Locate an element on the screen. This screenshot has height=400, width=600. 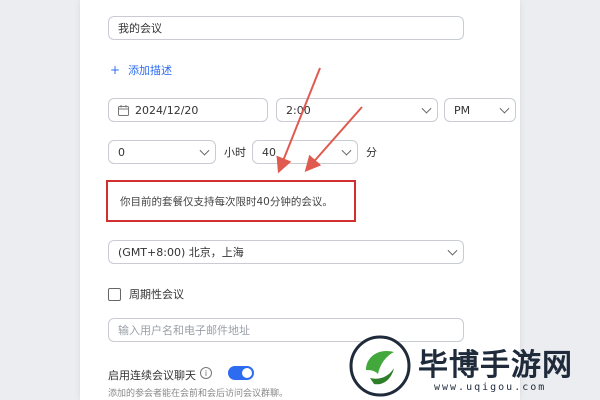
watermark-brand-text: 毕博手游网 is located at coordinates (495, 365).